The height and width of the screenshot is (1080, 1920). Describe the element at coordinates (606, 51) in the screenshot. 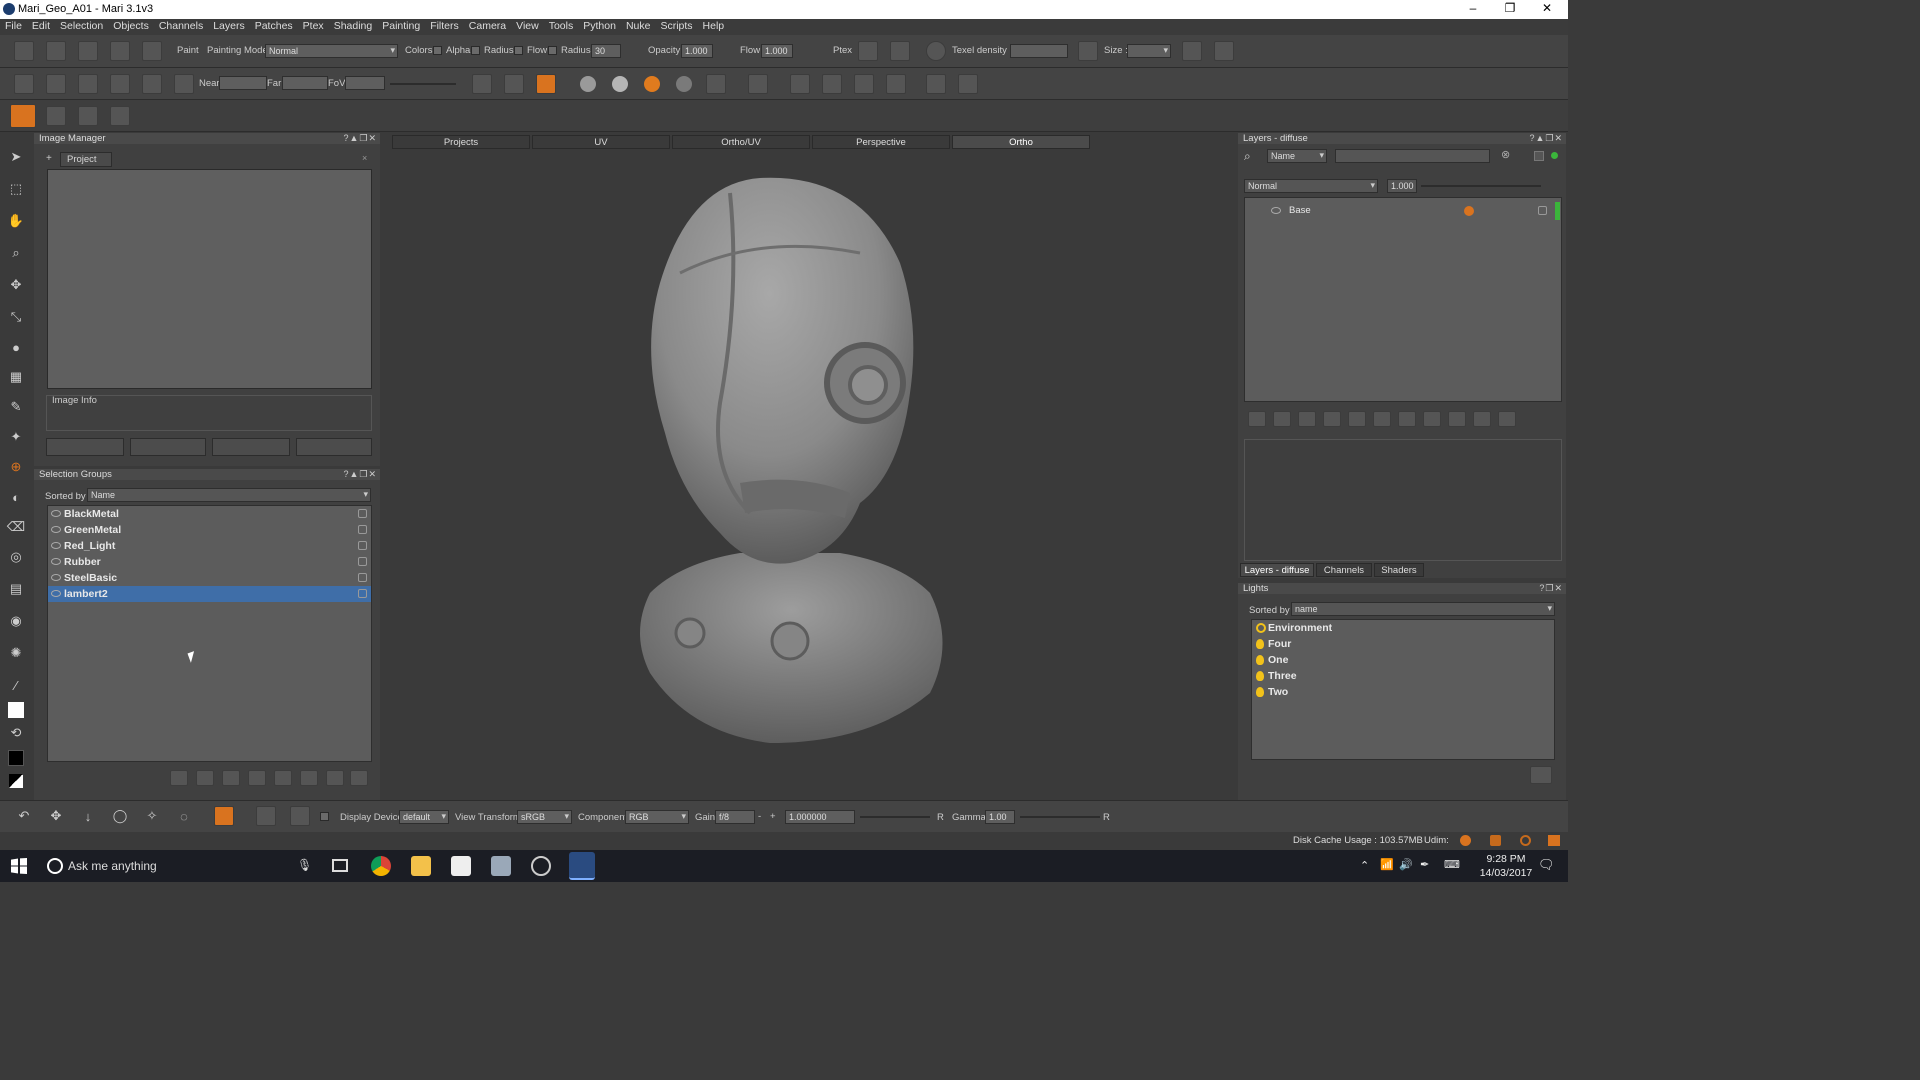

I see `radius-input: 30` at that location.